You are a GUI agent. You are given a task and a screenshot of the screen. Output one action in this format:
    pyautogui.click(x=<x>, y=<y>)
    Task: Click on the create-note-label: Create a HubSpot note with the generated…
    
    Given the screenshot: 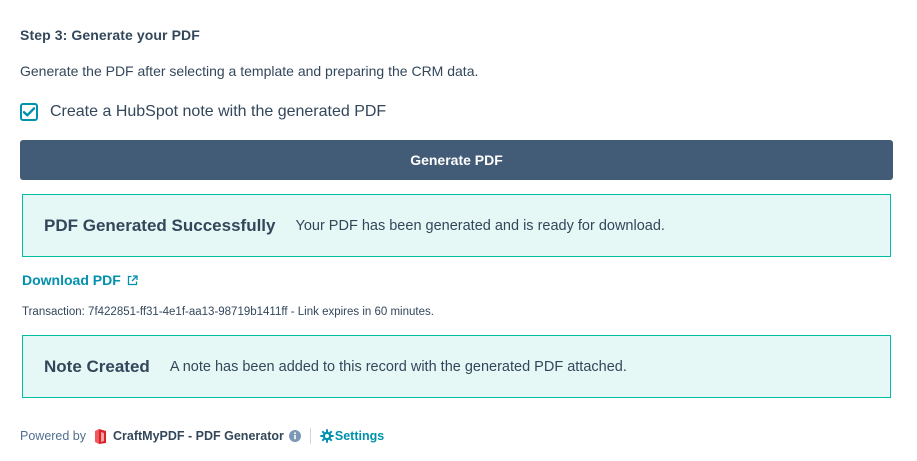 What is the action you would take?
    pyautogui.click(x=218, y=112)
    